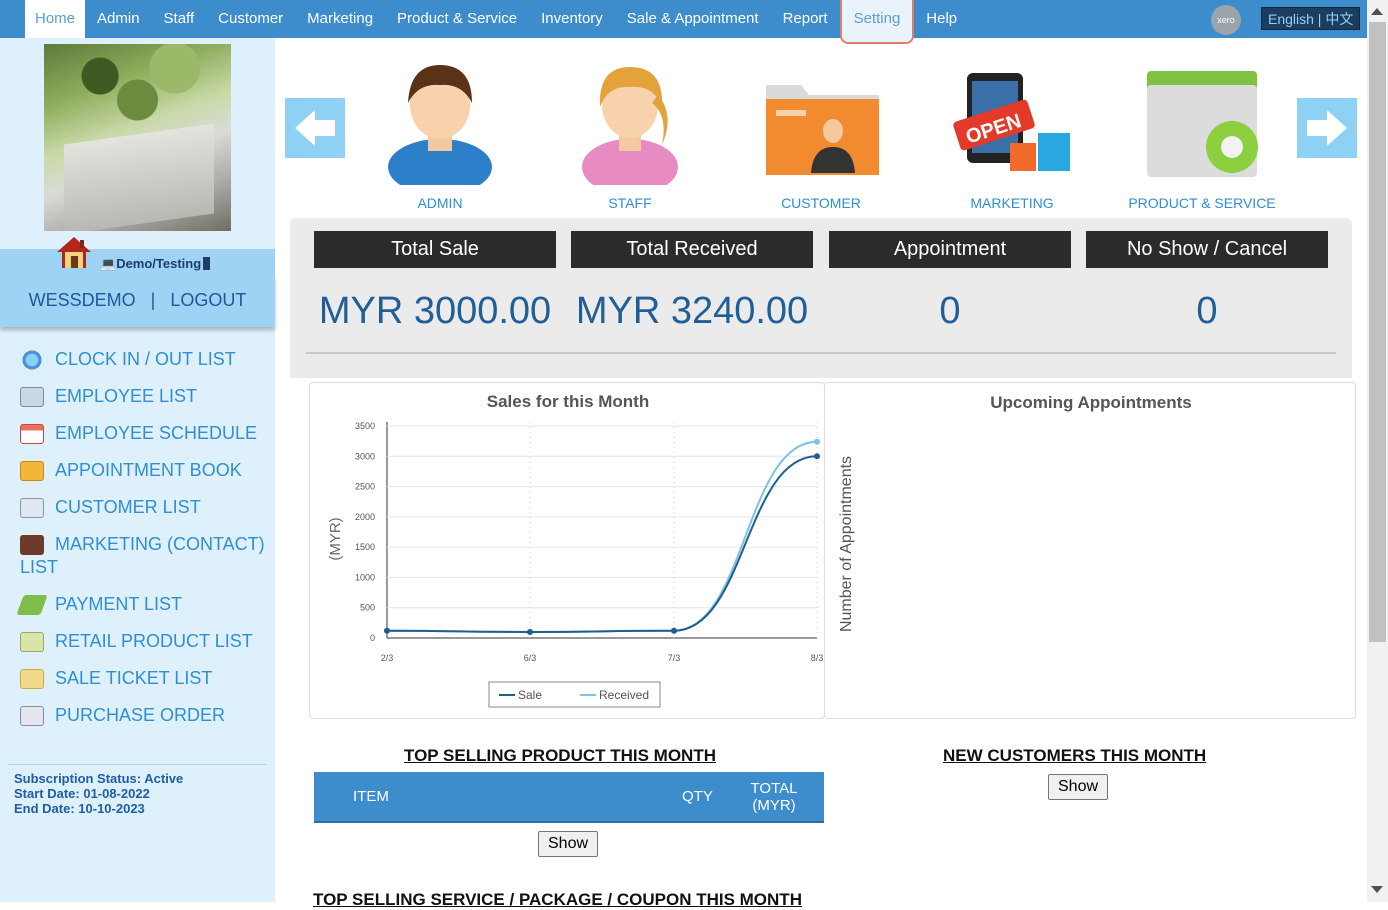  I want to click on kpi-appointment: 0, so click(950, 311).